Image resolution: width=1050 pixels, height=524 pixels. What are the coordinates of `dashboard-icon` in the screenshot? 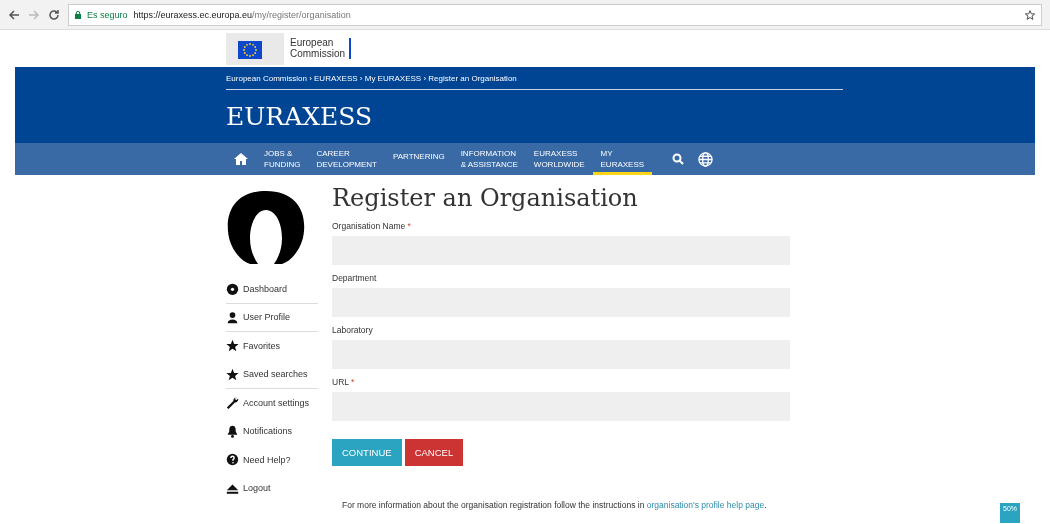 It's located at (232, 289).